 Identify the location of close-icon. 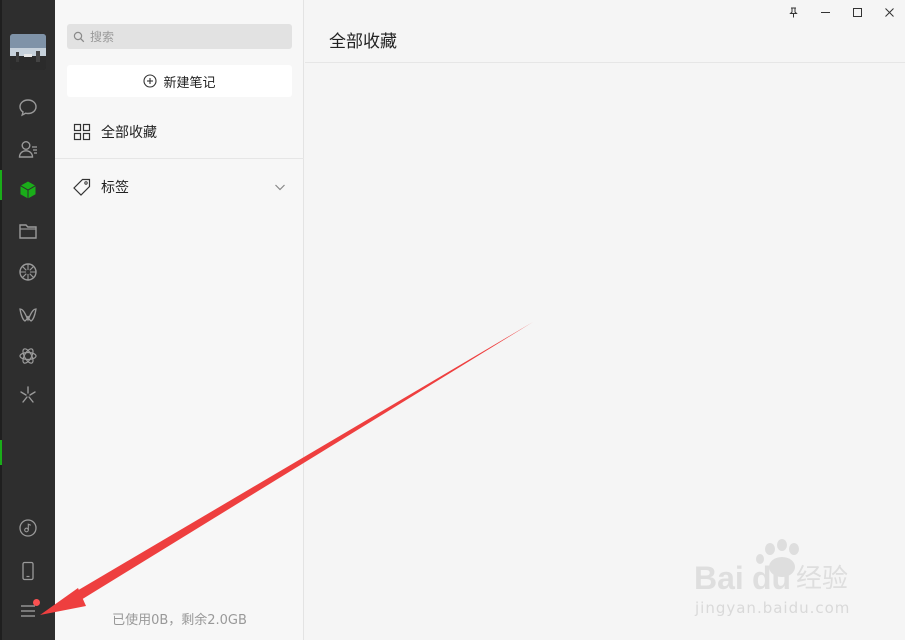
(889, 12).